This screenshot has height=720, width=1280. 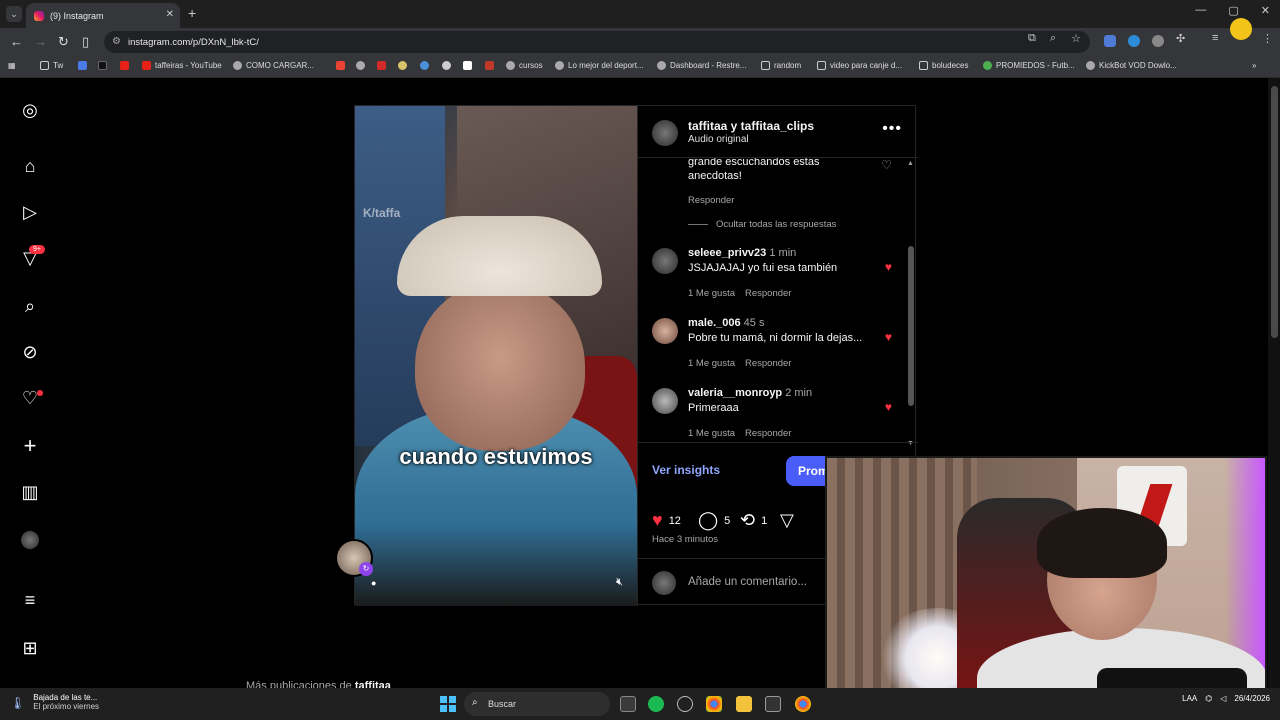 What do you see at coordinates (16, 41) in the screenshot?
I see `back-button: ←` at bounding box center [16, 41].